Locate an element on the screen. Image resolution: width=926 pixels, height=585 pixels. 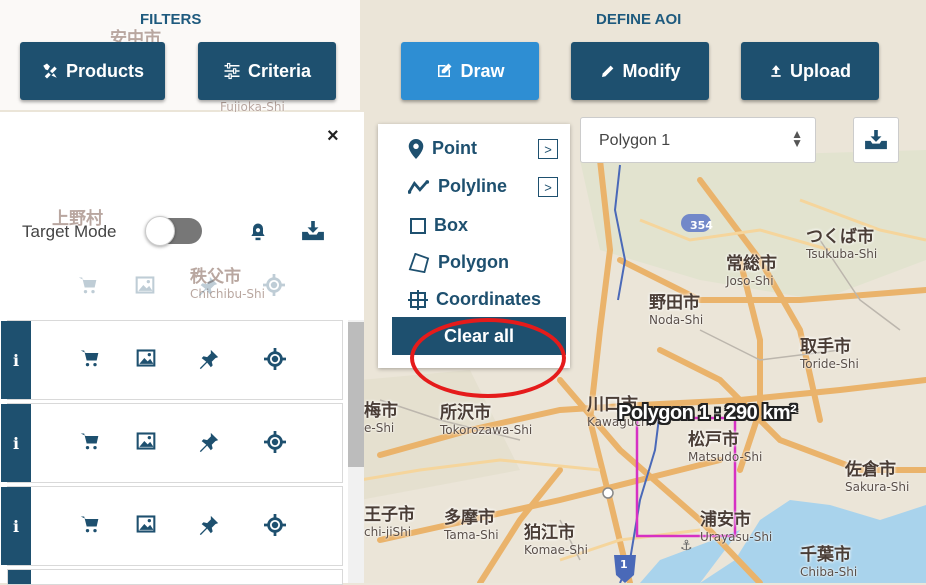
draw-box-item: Box is located at coordinates (439, 225).